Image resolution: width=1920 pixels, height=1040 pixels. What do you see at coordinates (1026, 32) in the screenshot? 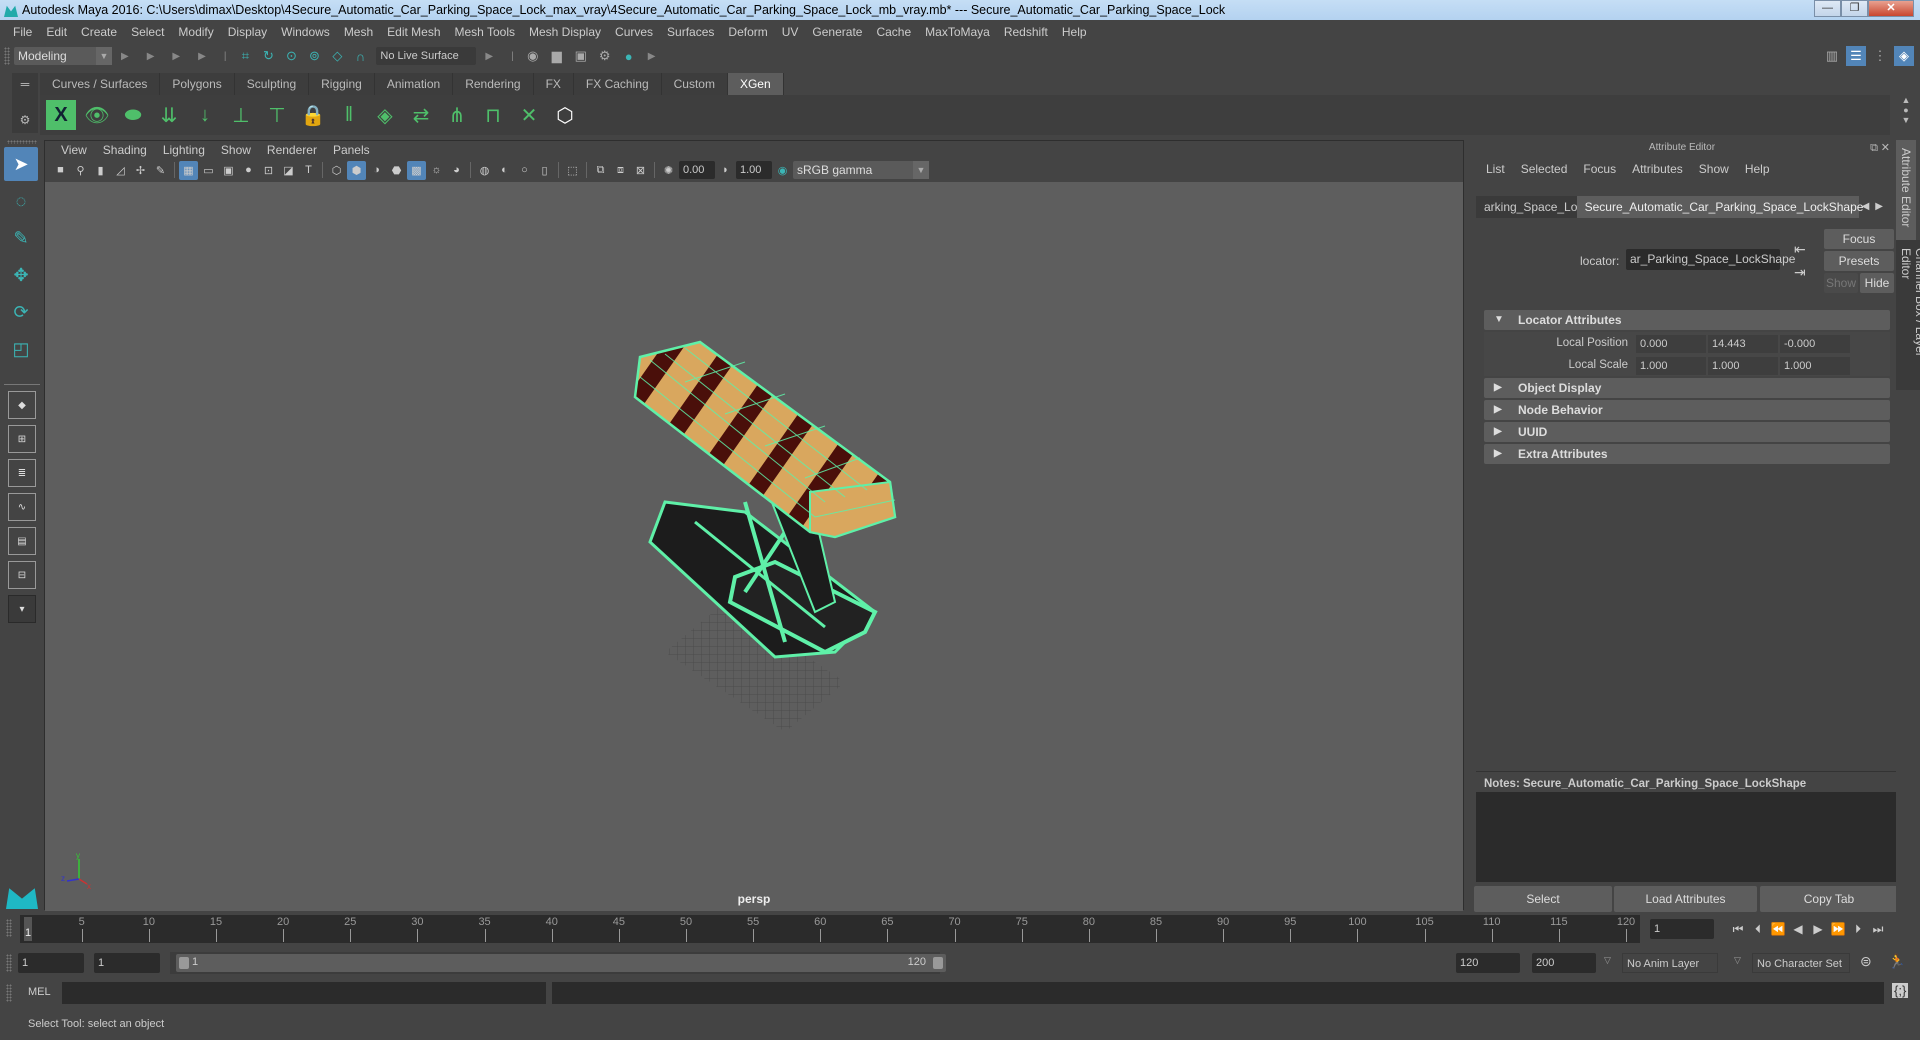
I see `menu-redshift: Redshift` at bounding box center [1026, 32].